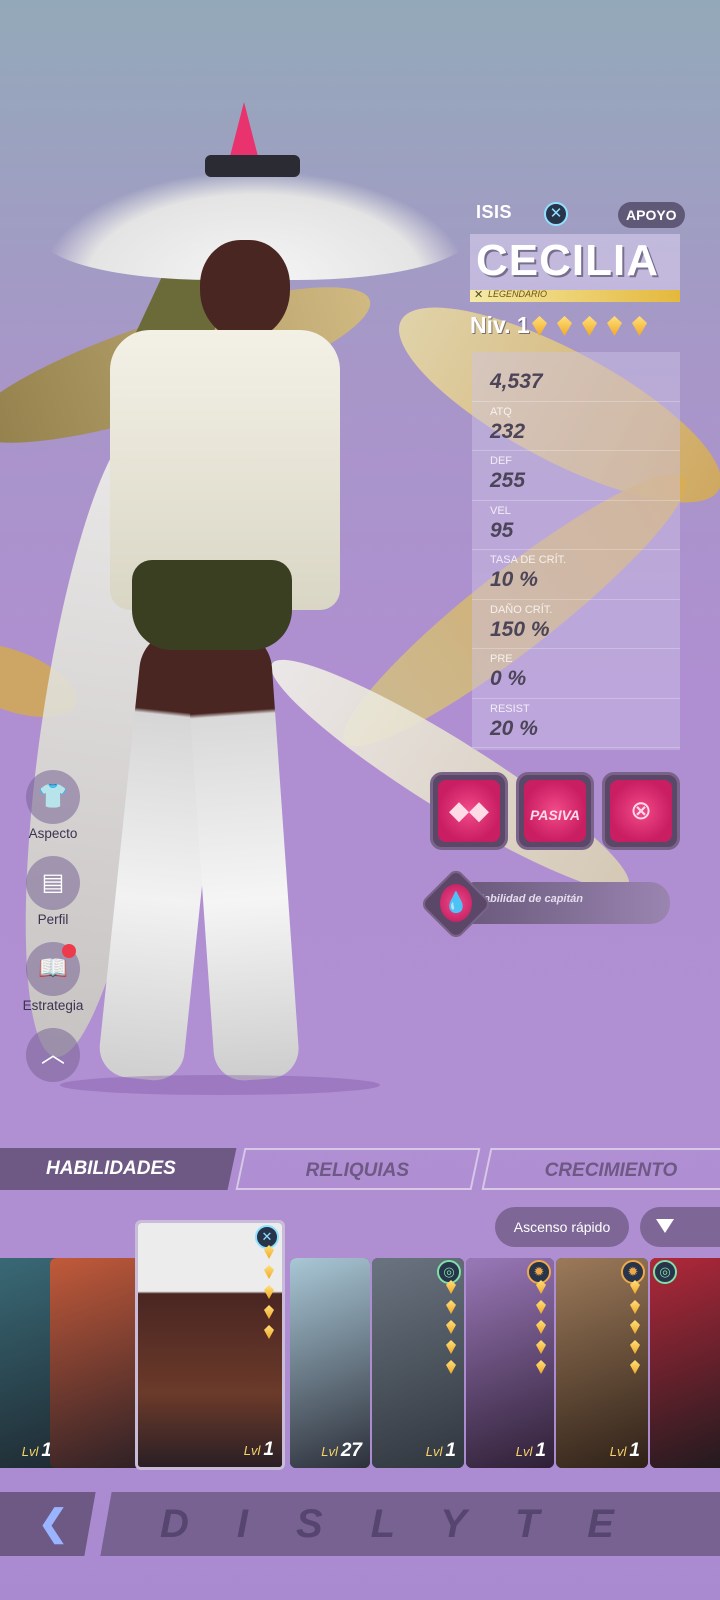 This screenshot has height=1600, width=720. I want to click on tab-crecimiento: CRECIMIENTO, so click(600, 1169).